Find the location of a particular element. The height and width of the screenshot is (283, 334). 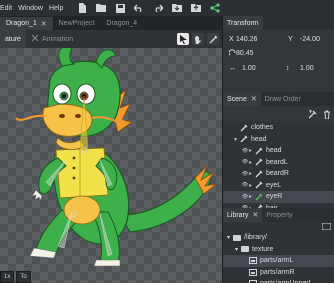

rotation-row: 80.45 is located at coordinates (278, 53).